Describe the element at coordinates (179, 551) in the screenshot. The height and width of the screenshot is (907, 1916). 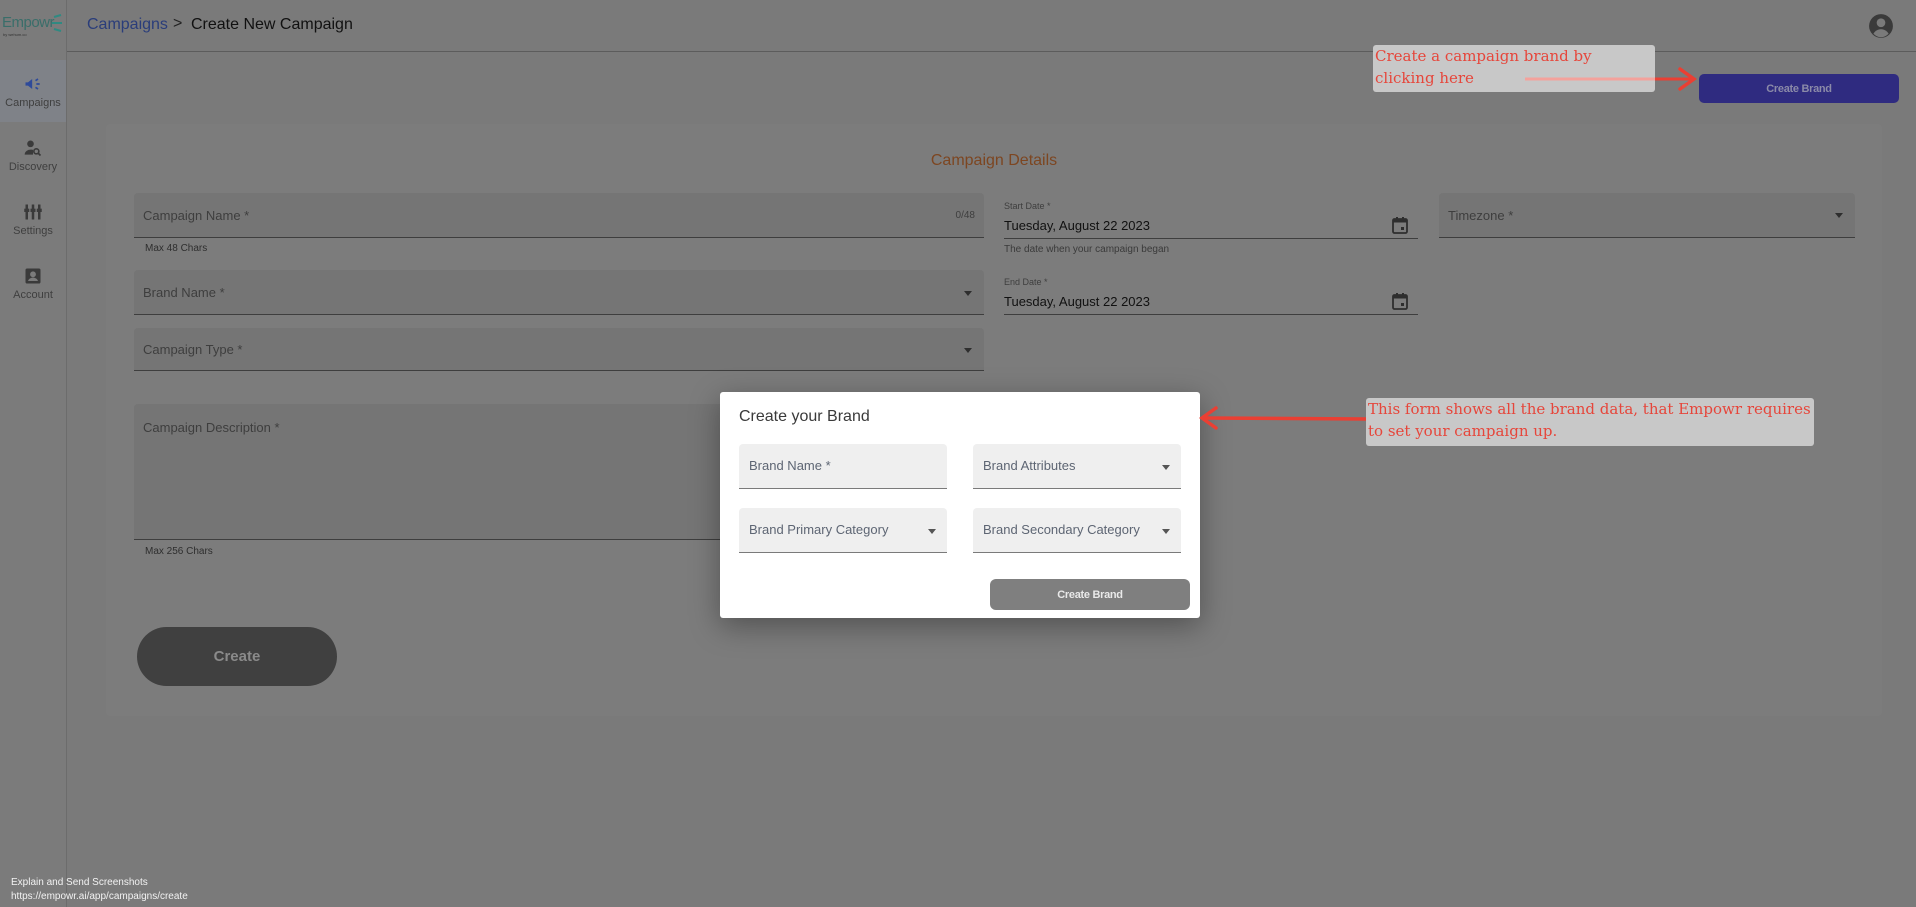
I see `campaign-description-helper: Max 256 Chars` at that location.